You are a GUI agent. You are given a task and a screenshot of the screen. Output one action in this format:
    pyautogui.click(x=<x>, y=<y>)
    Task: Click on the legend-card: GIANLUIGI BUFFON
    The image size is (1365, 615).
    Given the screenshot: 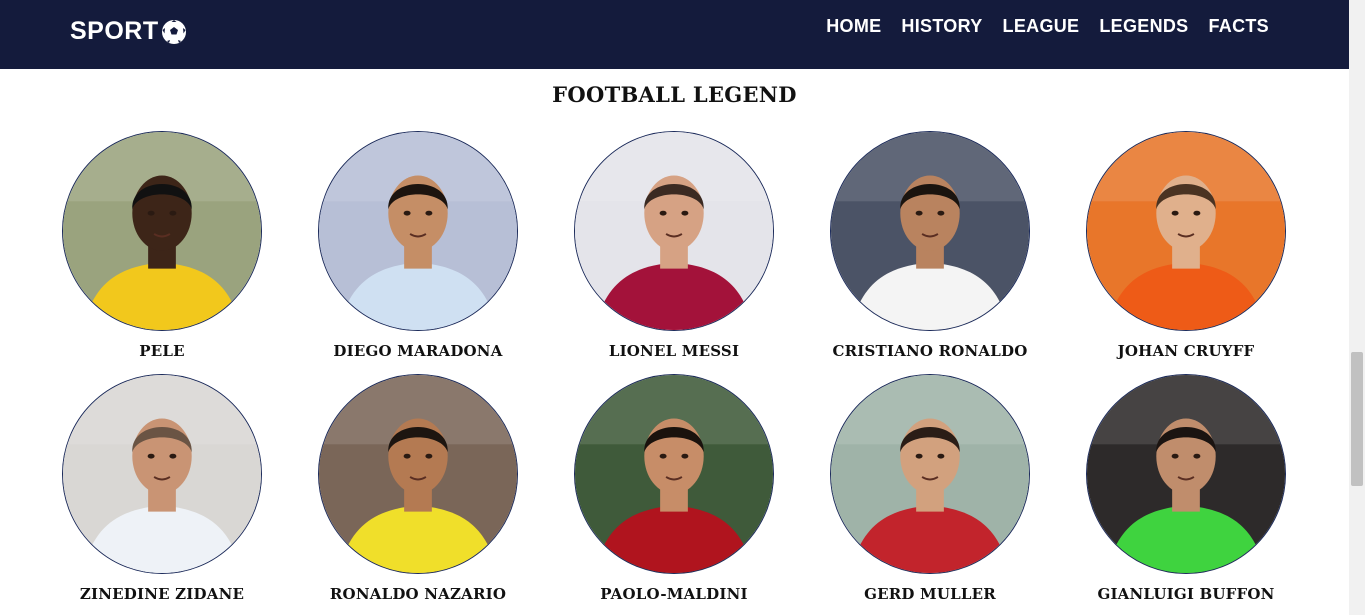 What is the action you would take?
    pyautogui.click(x=1186, y=489)
    